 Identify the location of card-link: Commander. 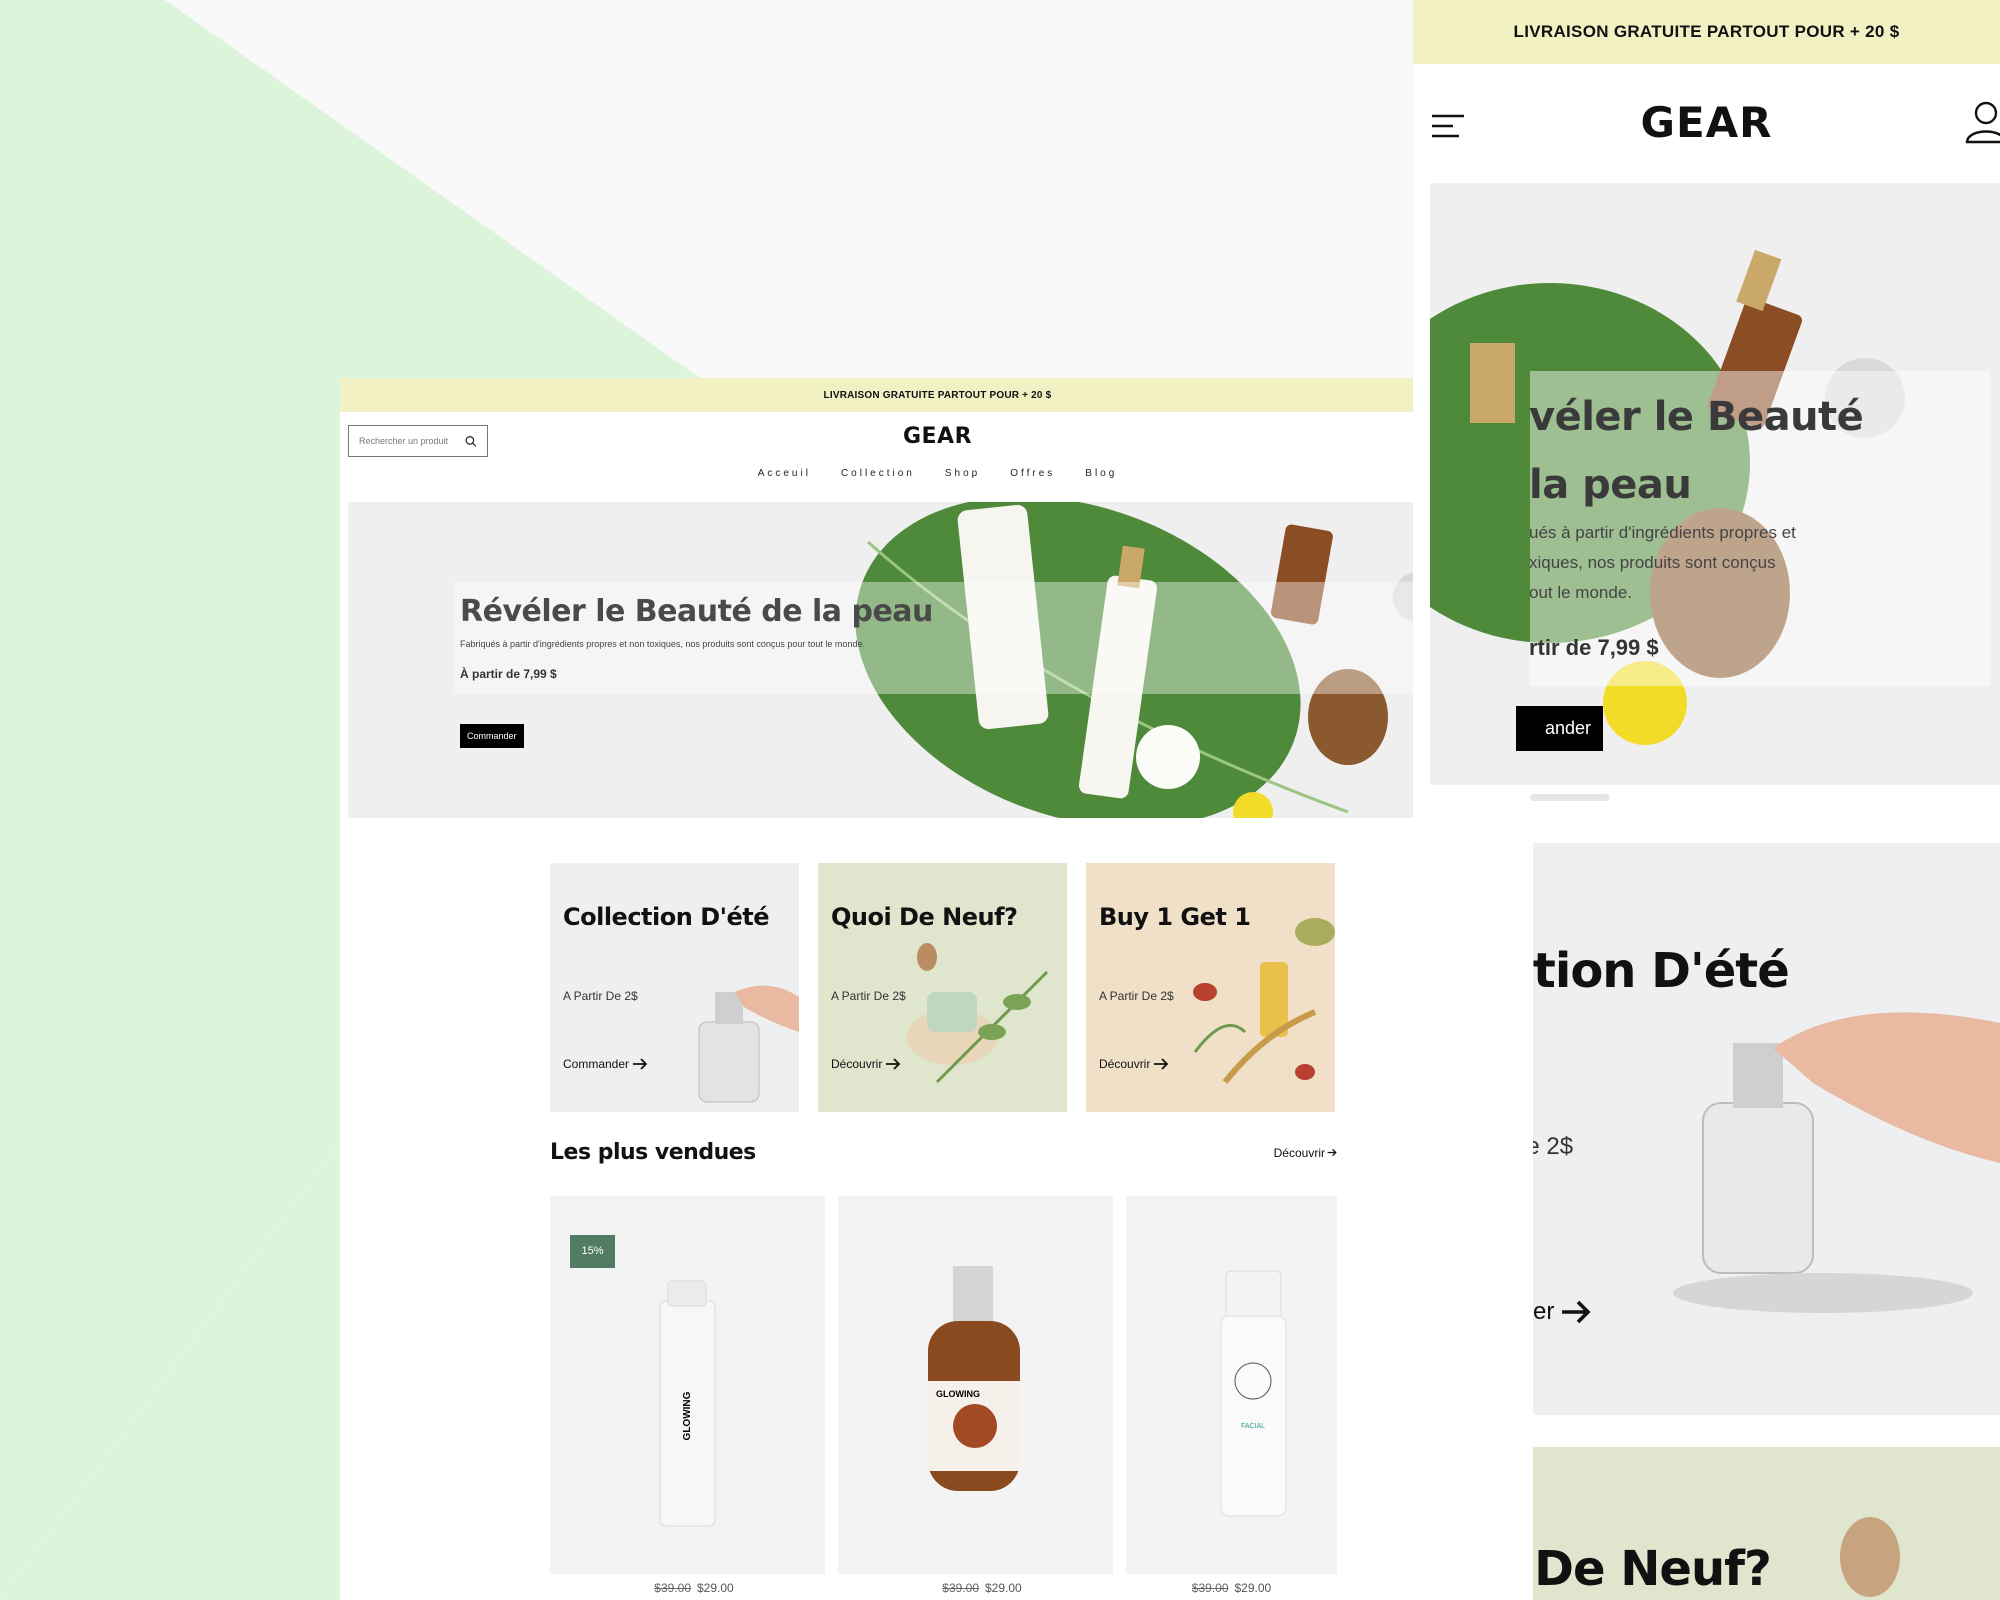
(605, 1064).